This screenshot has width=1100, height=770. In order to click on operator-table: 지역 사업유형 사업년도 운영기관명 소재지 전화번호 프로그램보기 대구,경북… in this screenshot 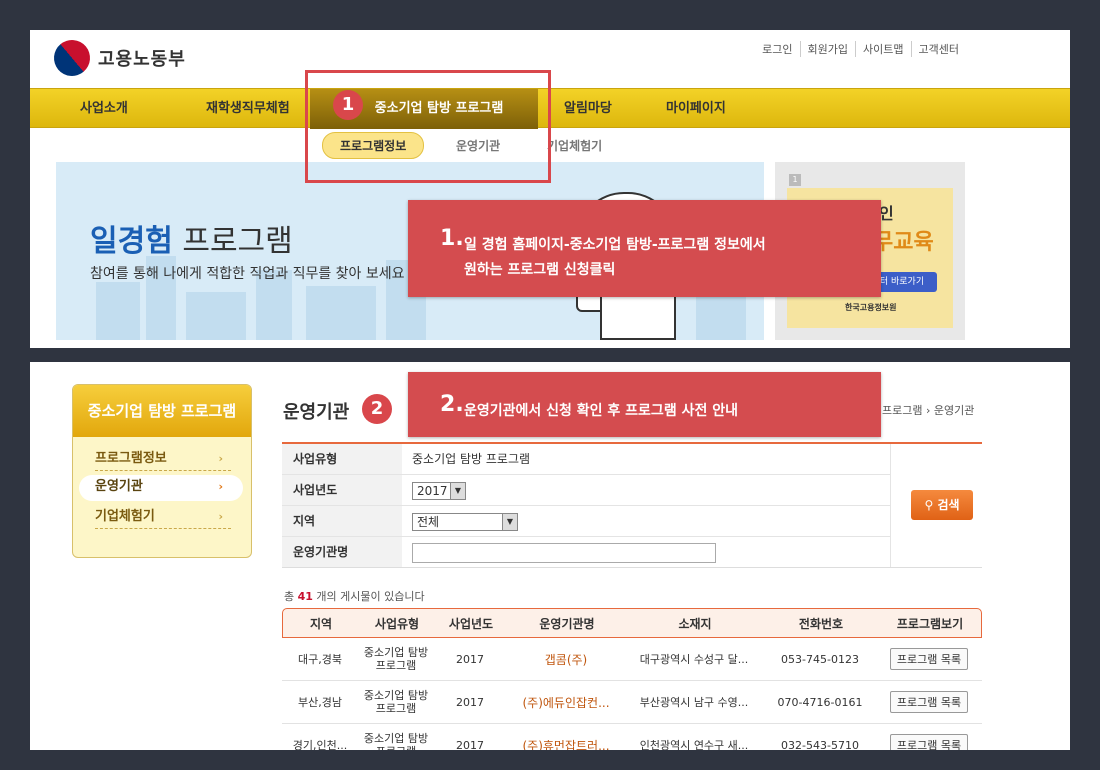, I will do `click(632, 679)`.